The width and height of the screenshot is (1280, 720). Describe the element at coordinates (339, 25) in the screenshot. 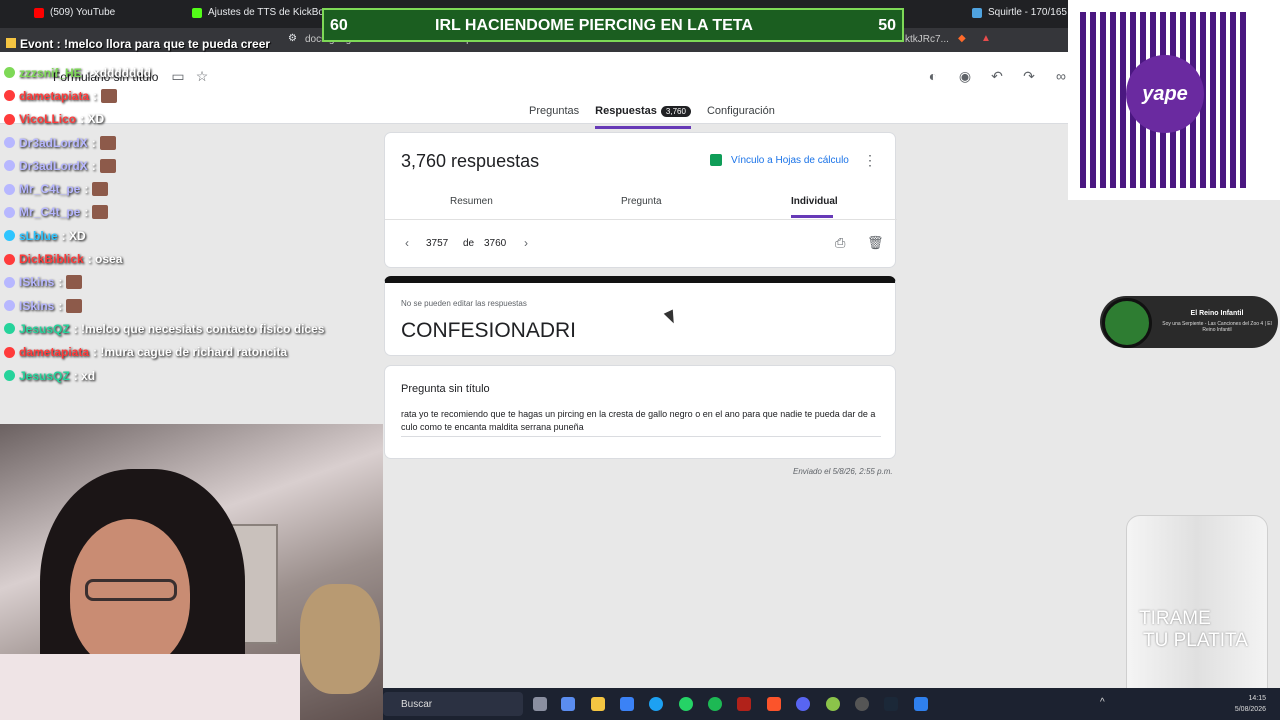

I see `left-counter: 60` at that location.